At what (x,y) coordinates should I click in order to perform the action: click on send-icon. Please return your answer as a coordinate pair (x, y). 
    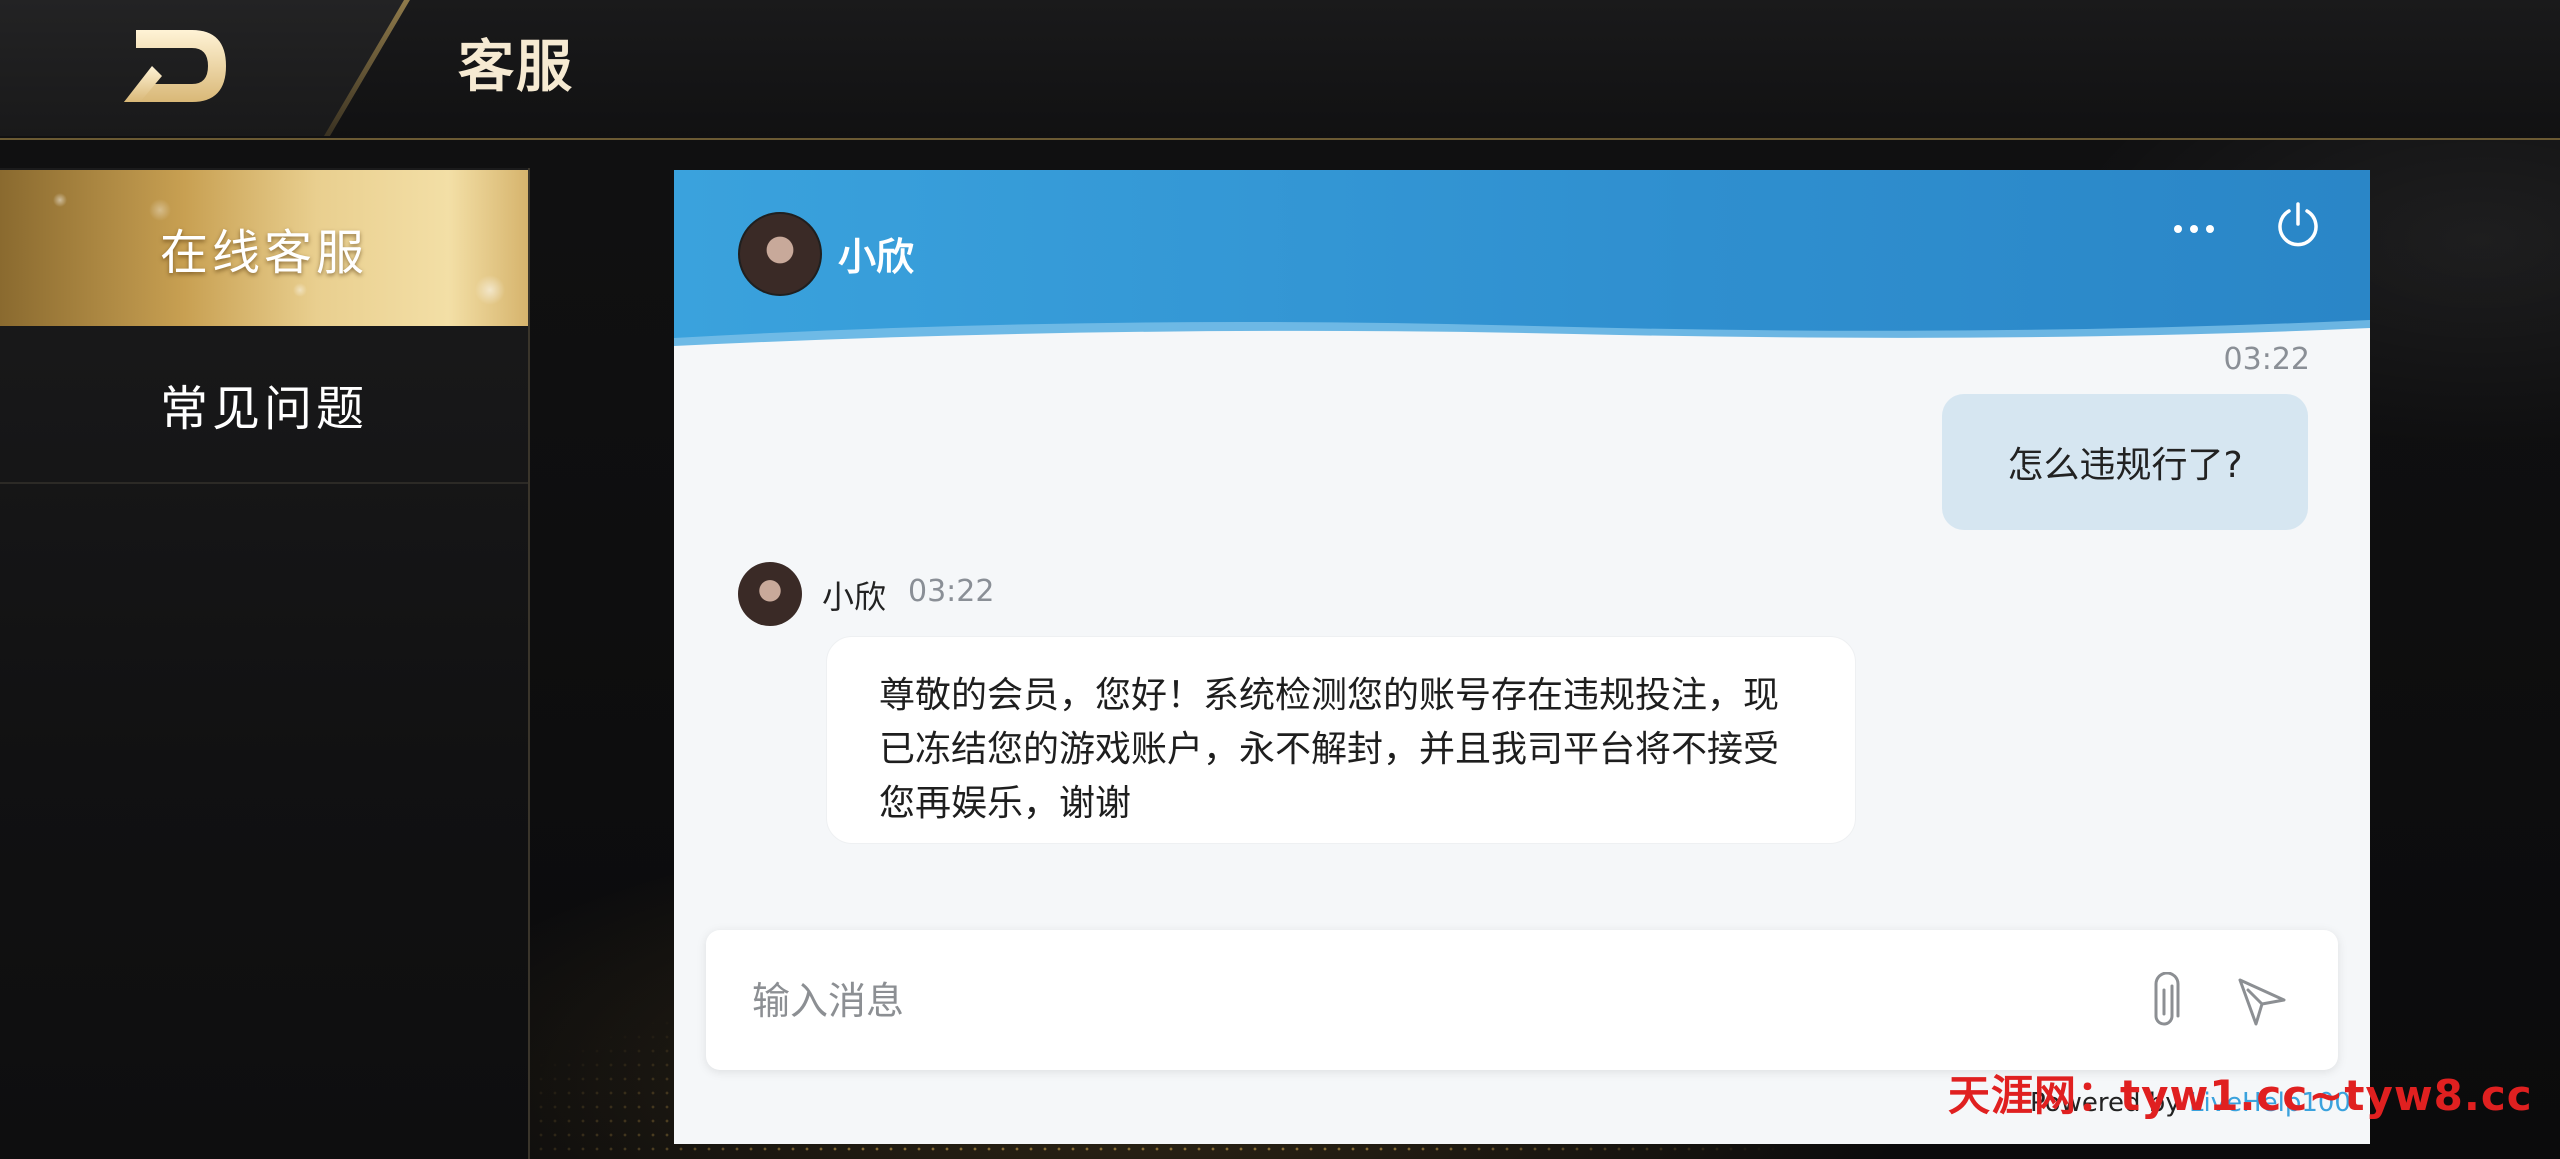
    Looking at the image, I should click on (2262, 1002).